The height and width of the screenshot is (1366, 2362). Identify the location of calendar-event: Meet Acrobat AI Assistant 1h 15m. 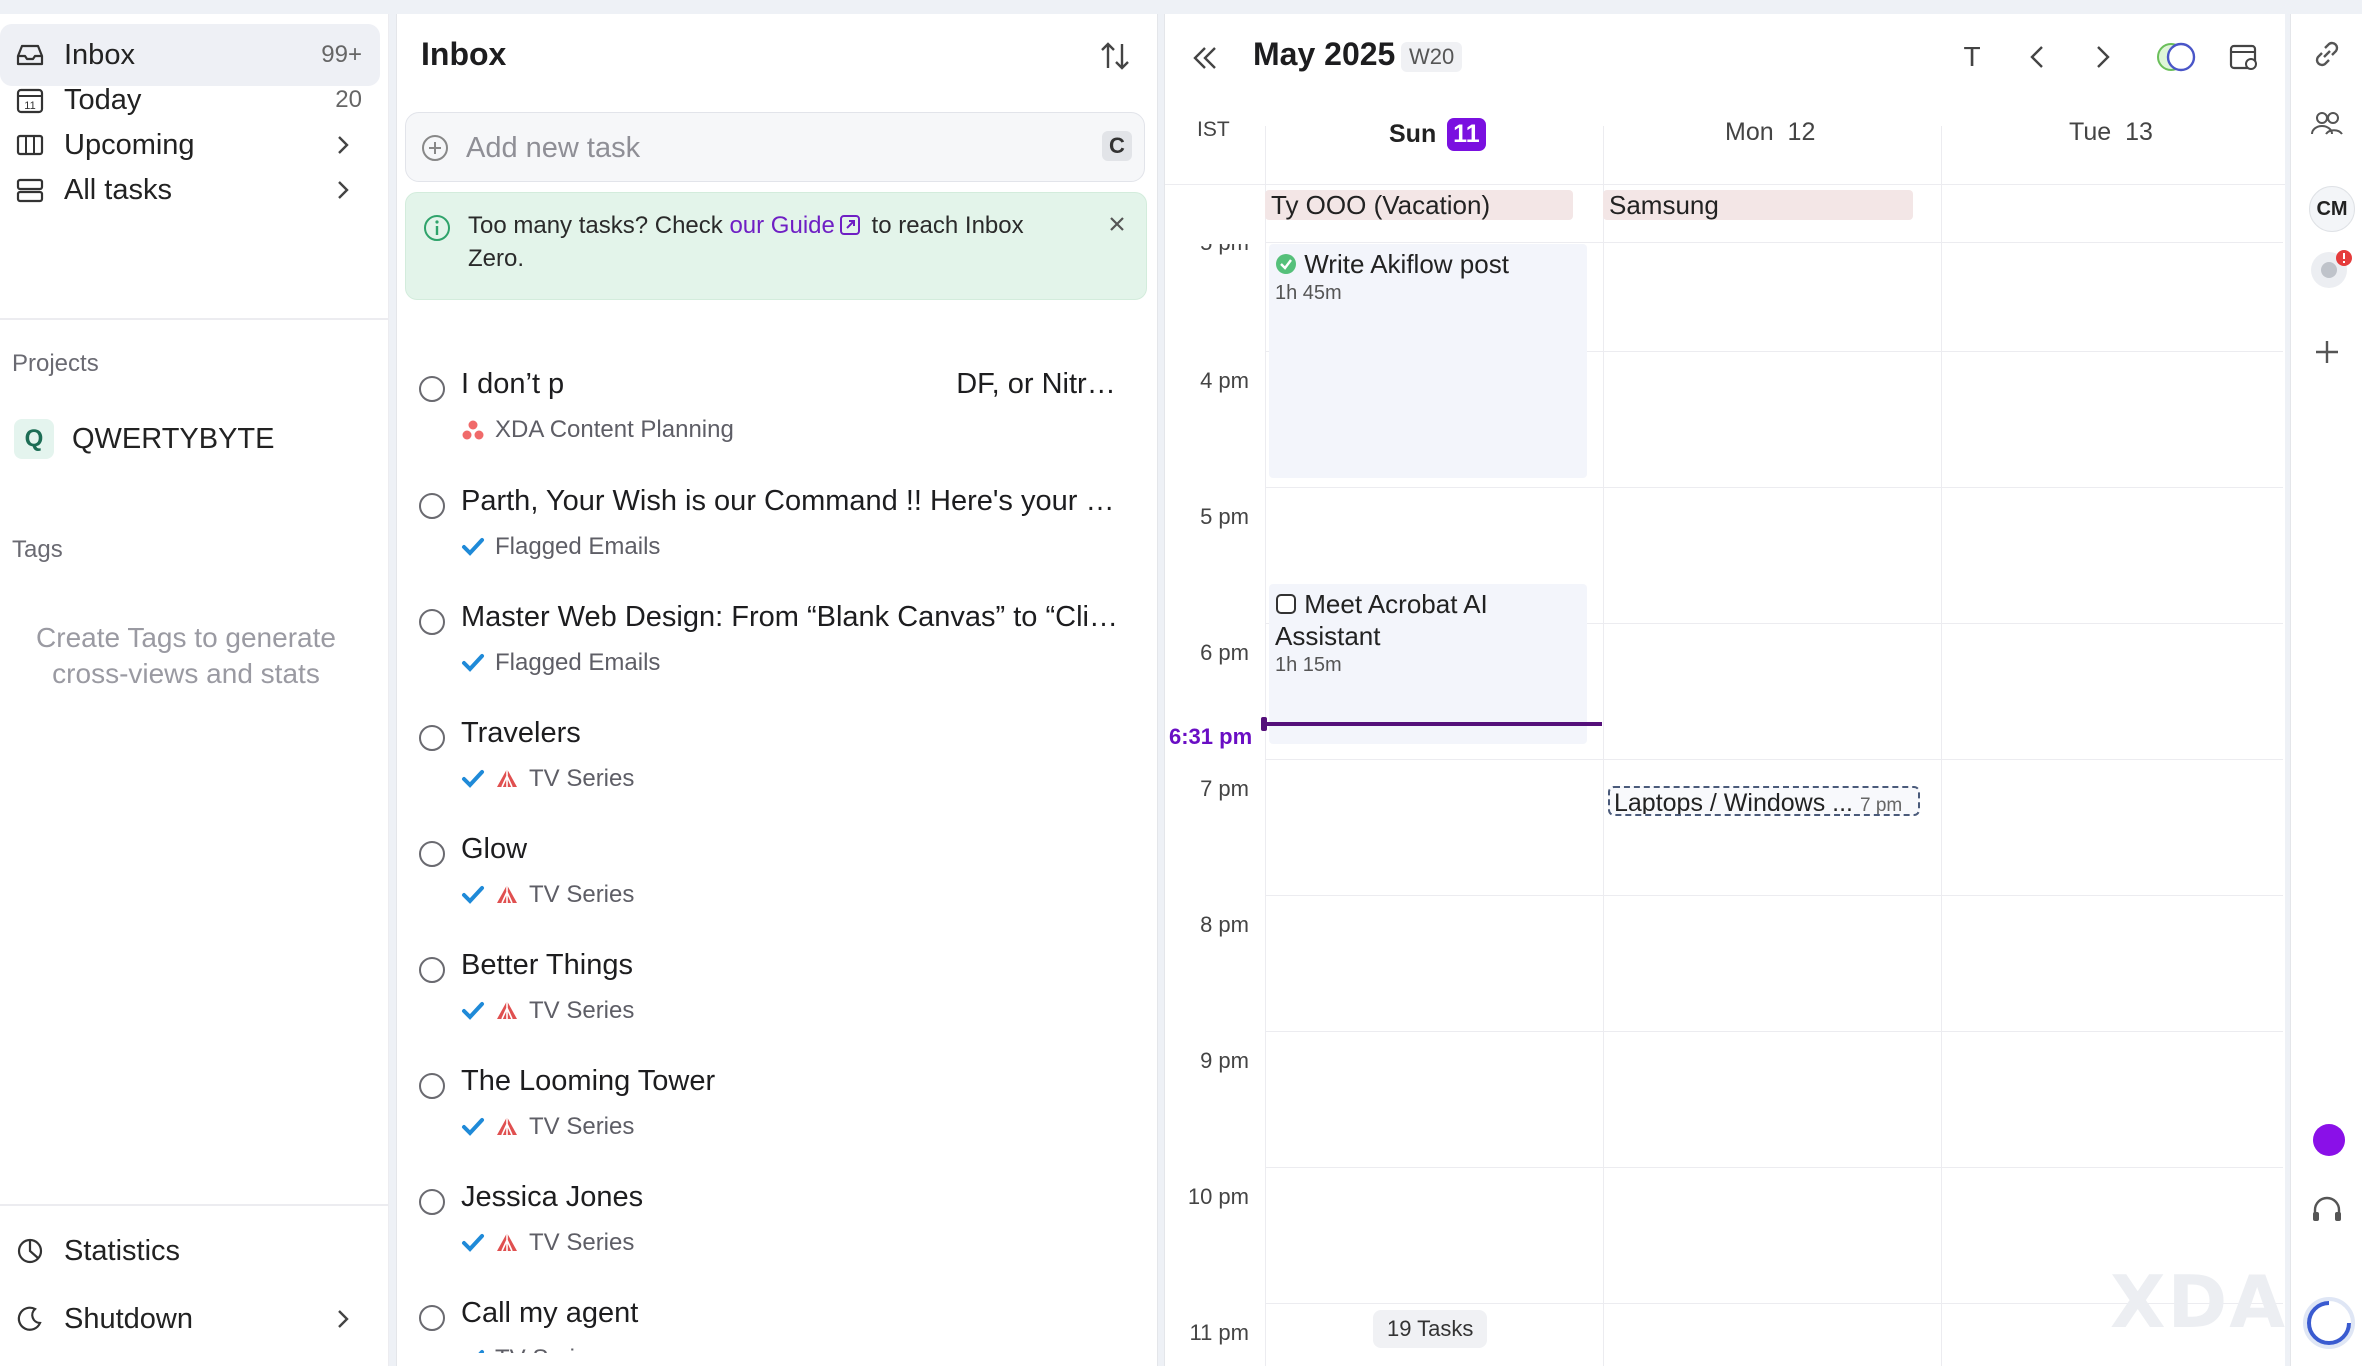
(1428, 664).